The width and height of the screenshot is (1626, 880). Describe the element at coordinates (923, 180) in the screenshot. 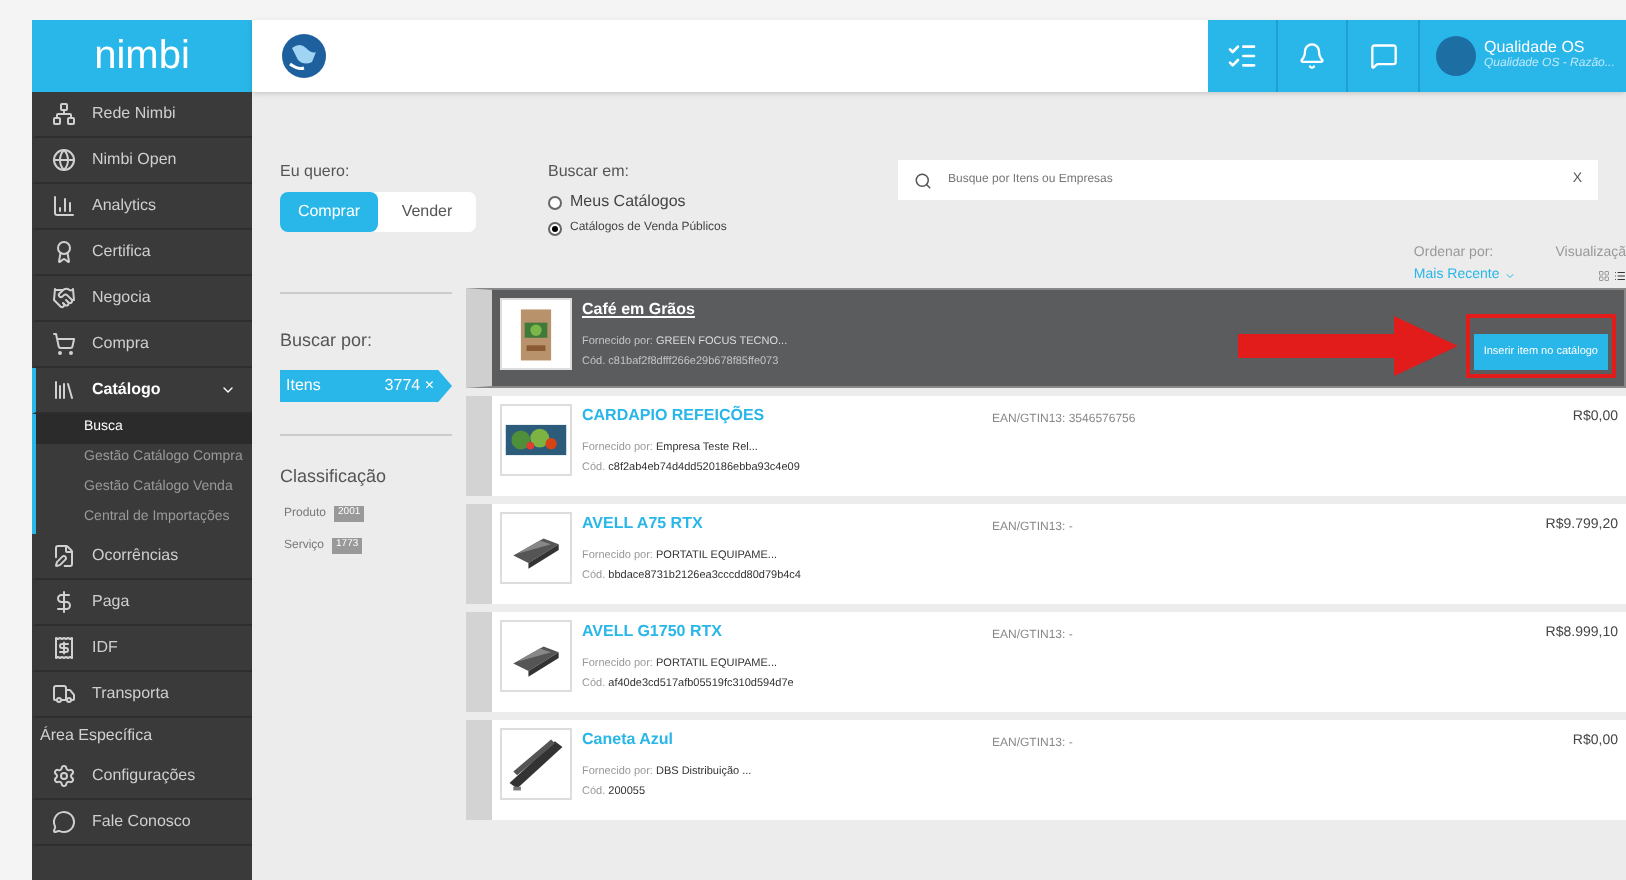

I see `search-icon` at that location.